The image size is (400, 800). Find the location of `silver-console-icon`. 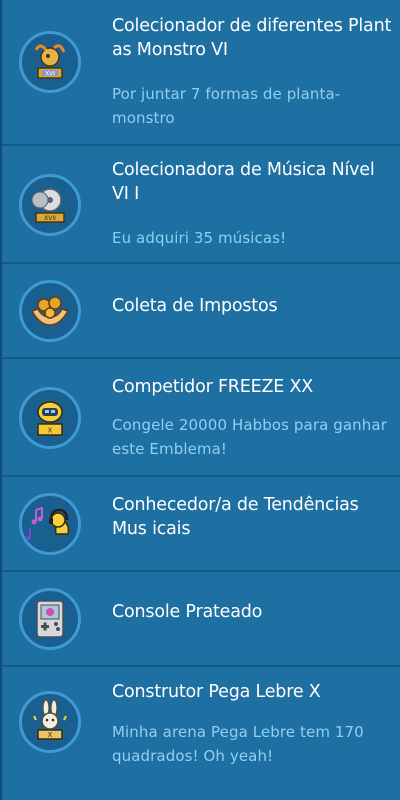

silver-console-icon is located at coordinates (50, 619).